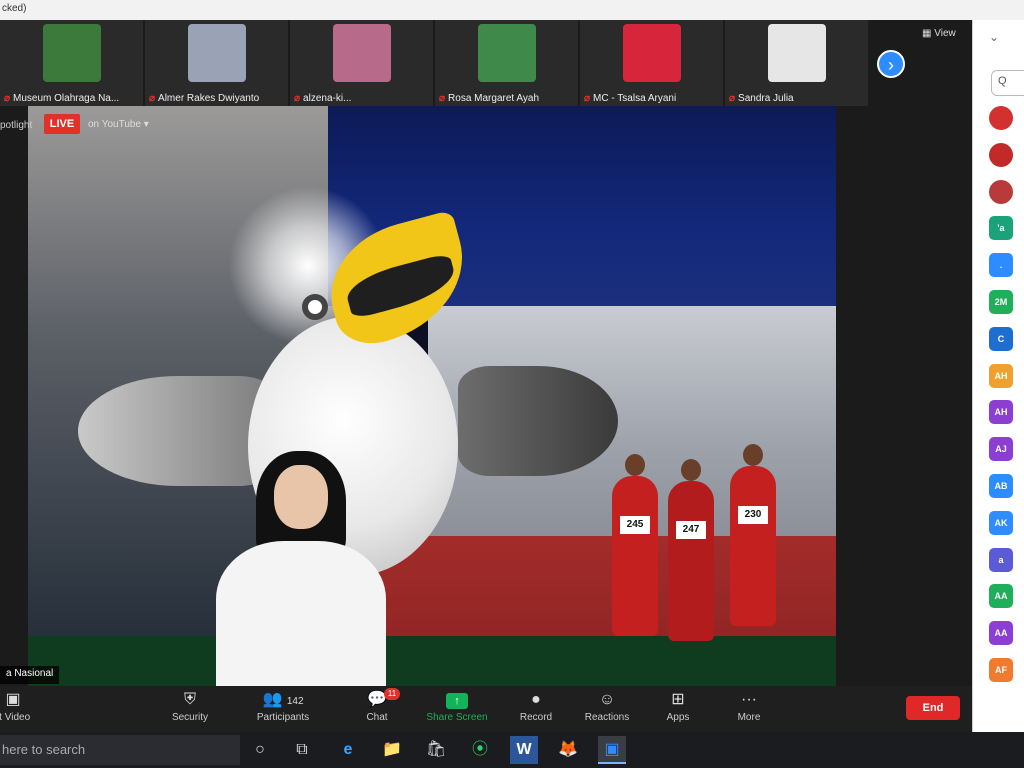 This screenshot has height=768, width=1024. What do you see at coordinates (189, 699) in the screenshot?
I see `shield-icon: ⛨` at bounding box center [189, 699].